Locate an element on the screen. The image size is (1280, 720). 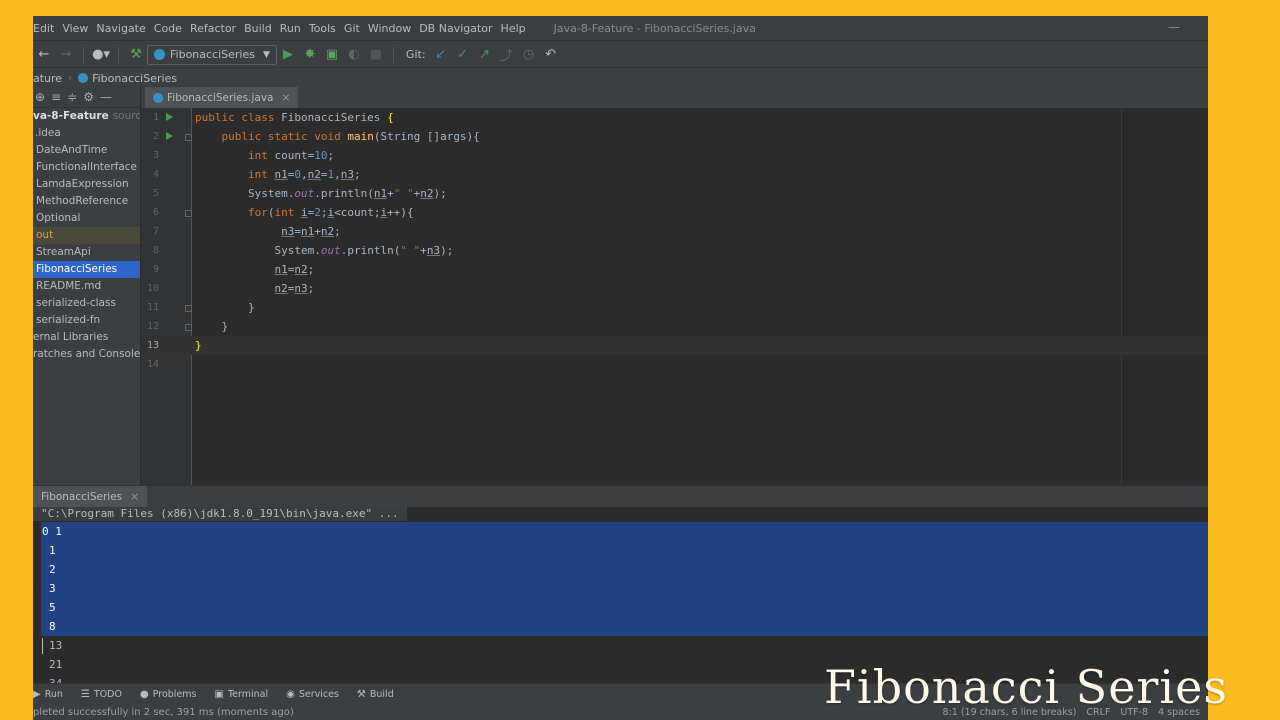
tree-item-label: Optional is located at coordinates (58, 218).